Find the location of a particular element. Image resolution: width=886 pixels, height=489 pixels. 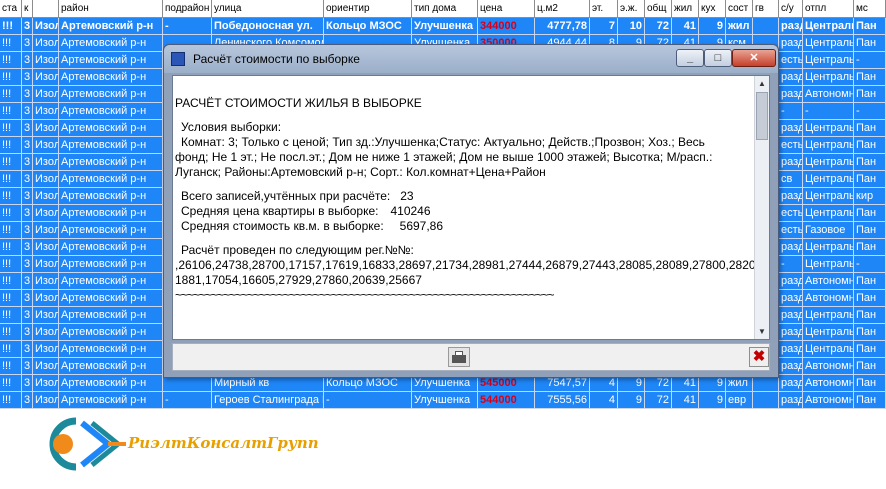

column-header: кух is located at coordinates (712, 9).